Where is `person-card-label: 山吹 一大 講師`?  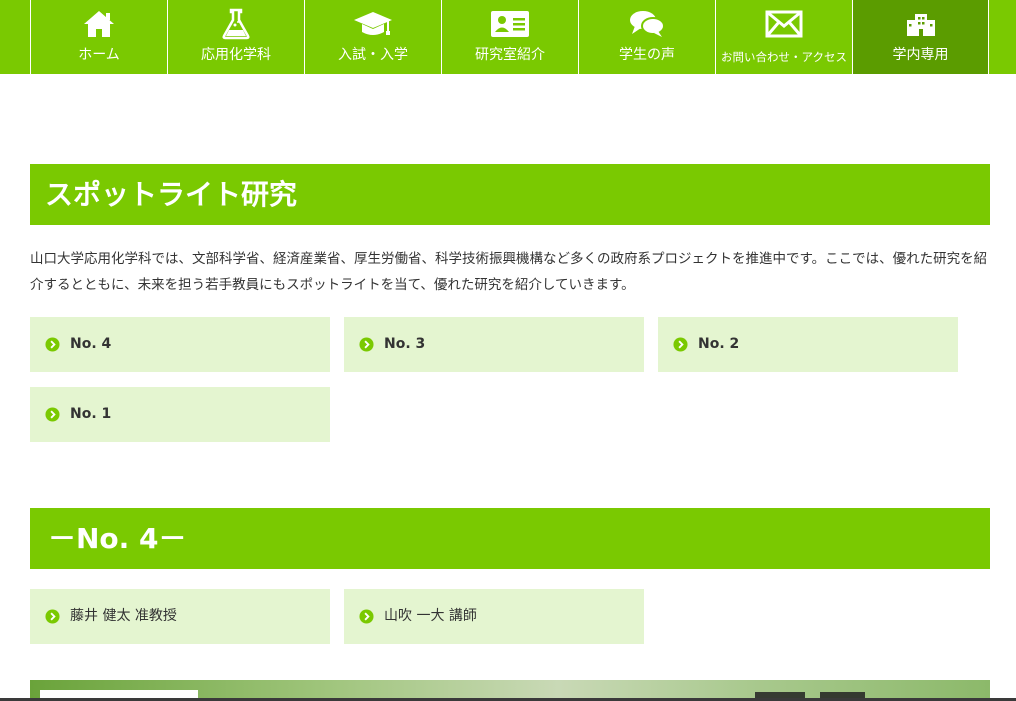
person-card-label: 山吹 一大 講師 is located at coordinates (430, 616).